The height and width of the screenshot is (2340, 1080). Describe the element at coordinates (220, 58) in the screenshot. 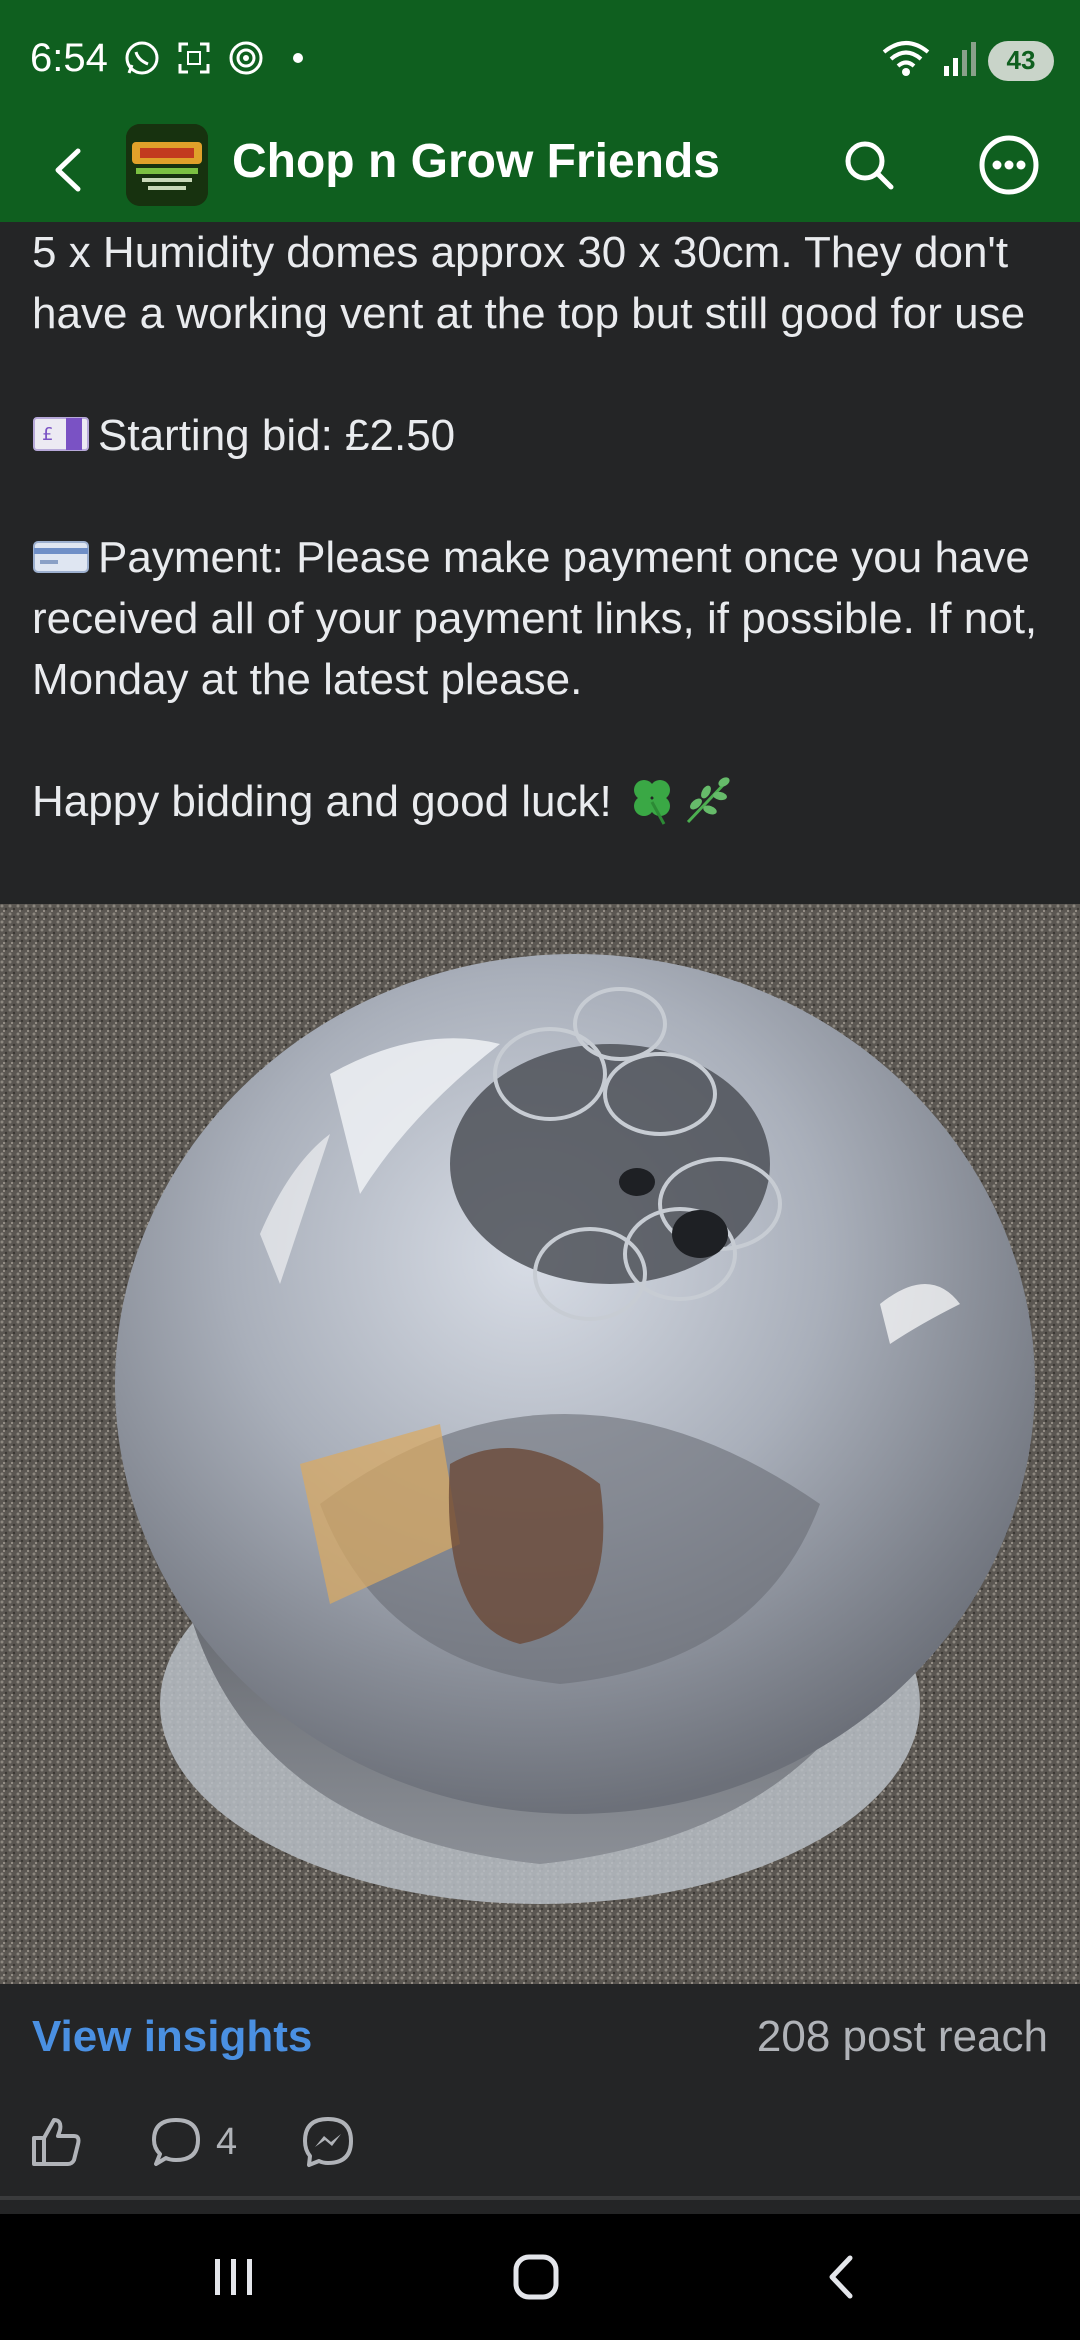

I see `status-notifications` at that location.